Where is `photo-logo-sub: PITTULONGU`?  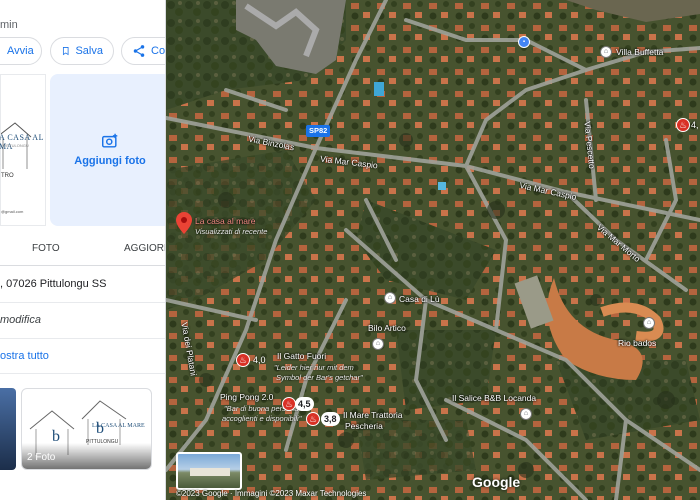 photo-logo-sub: PITTULONGU is located at coordinates (16, 145).